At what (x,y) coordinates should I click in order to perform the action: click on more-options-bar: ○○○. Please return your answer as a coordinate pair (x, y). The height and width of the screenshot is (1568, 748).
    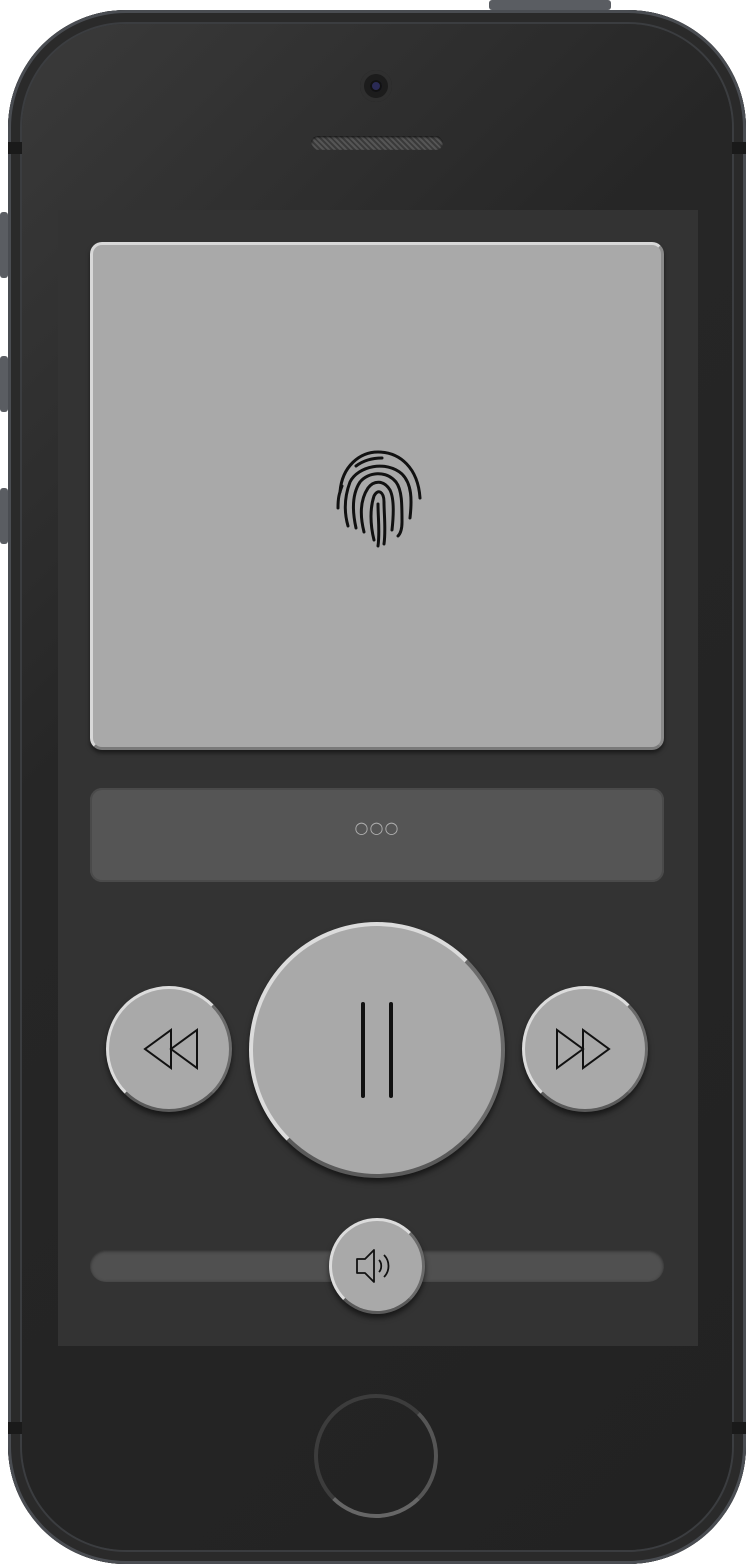
    Looking at the image, I should click on (377, 835).